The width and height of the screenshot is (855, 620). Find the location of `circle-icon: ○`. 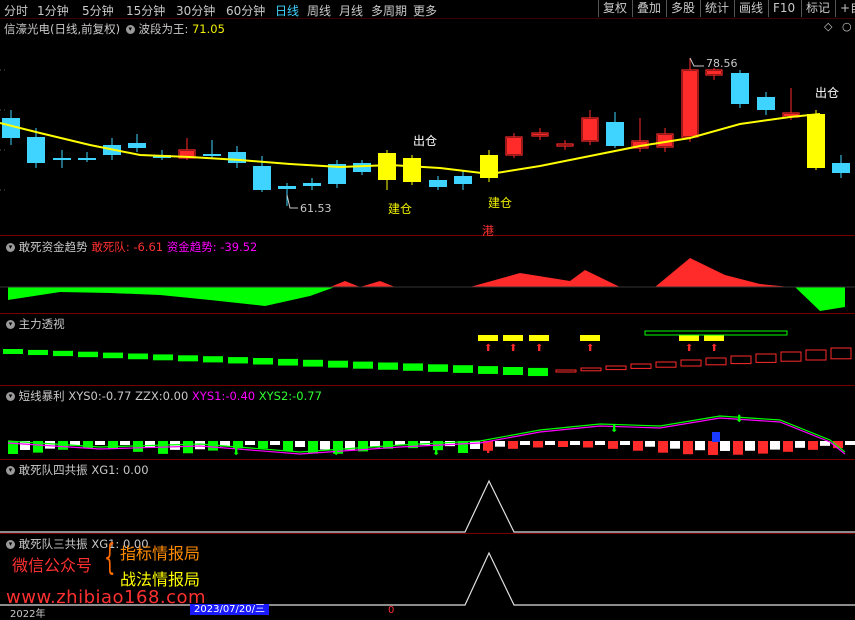

circle-icon: ○ is located at coordinates (847, 26).